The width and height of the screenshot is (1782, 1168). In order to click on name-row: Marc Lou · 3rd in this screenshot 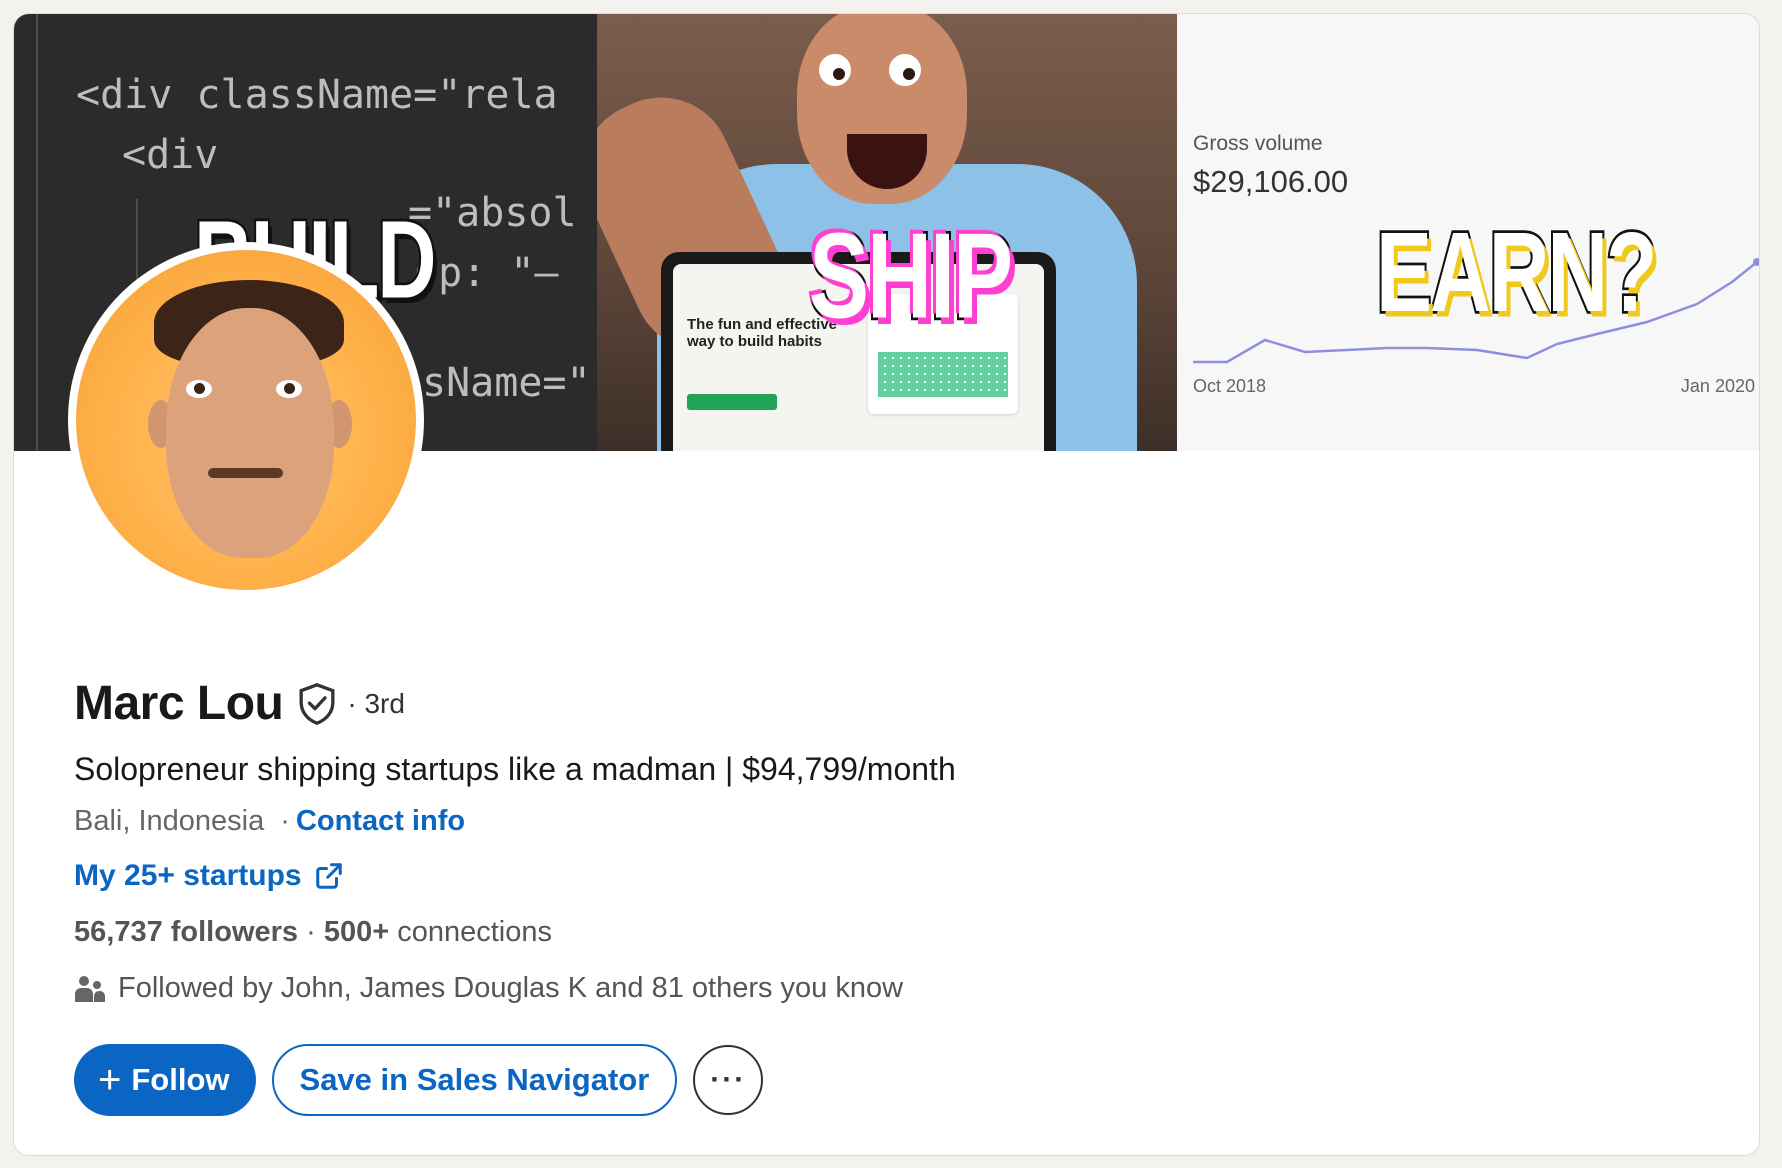, I will do `click(239, 703)`.